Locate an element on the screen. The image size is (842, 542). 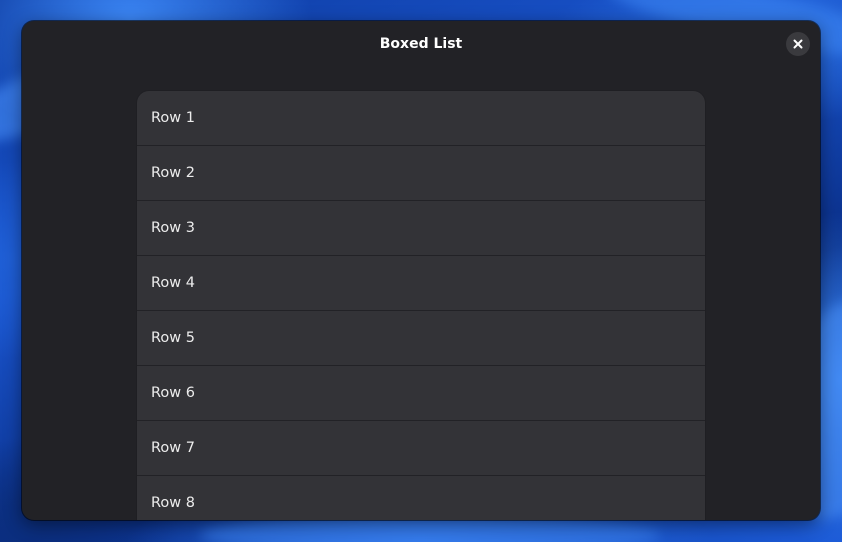
row-label: Row 6 is located at coordinates (173, 393).